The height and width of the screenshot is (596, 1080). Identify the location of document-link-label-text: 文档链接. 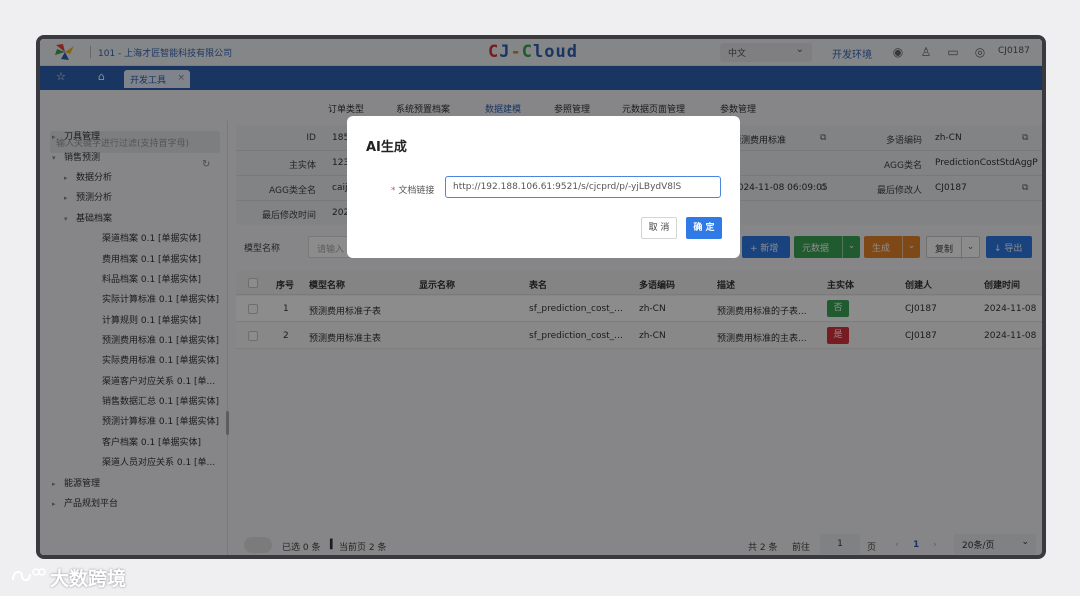
(416, 191).